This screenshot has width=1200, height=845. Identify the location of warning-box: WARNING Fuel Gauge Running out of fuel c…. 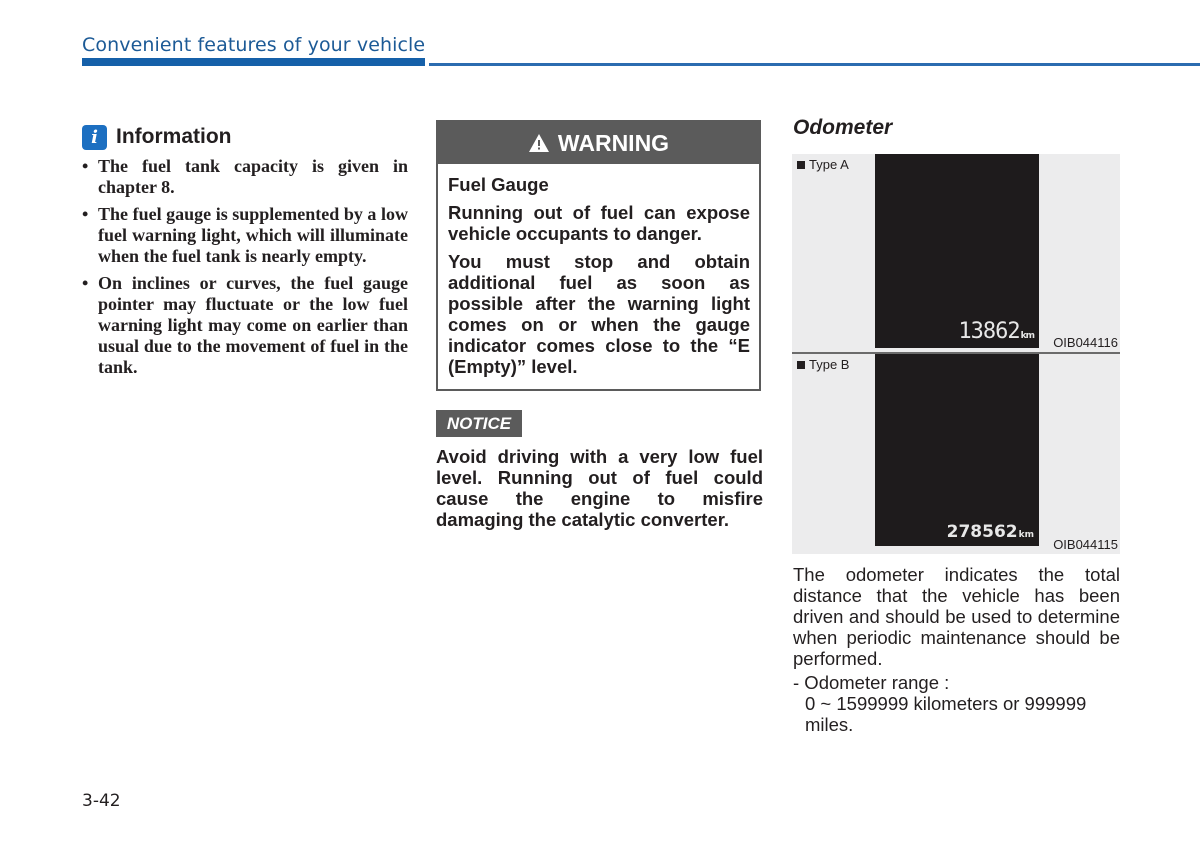
(598, 255).